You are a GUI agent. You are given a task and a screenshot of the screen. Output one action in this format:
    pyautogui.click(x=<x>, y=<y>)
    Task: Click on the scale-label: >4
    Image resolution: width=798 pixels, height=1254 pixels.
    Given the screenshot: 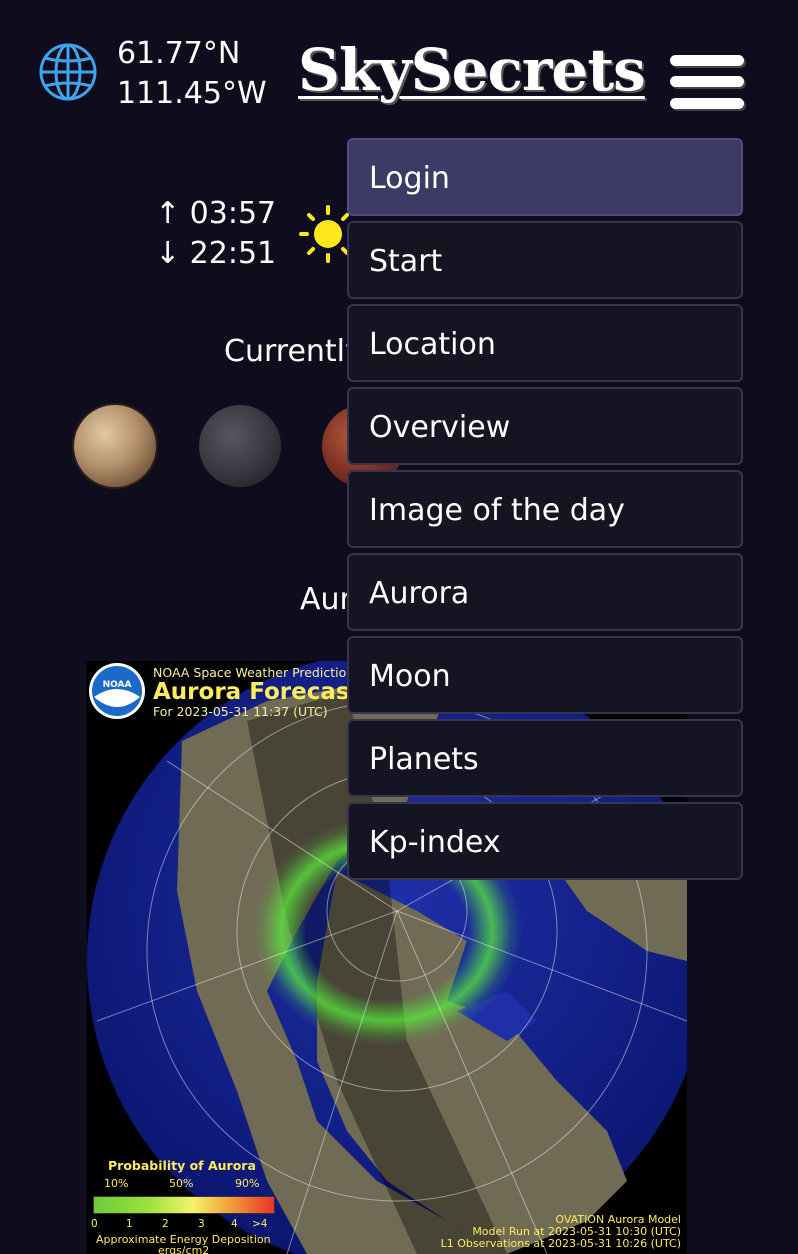 What is the action you would take?
    pyautogui.click(x=260, y=1224)
    